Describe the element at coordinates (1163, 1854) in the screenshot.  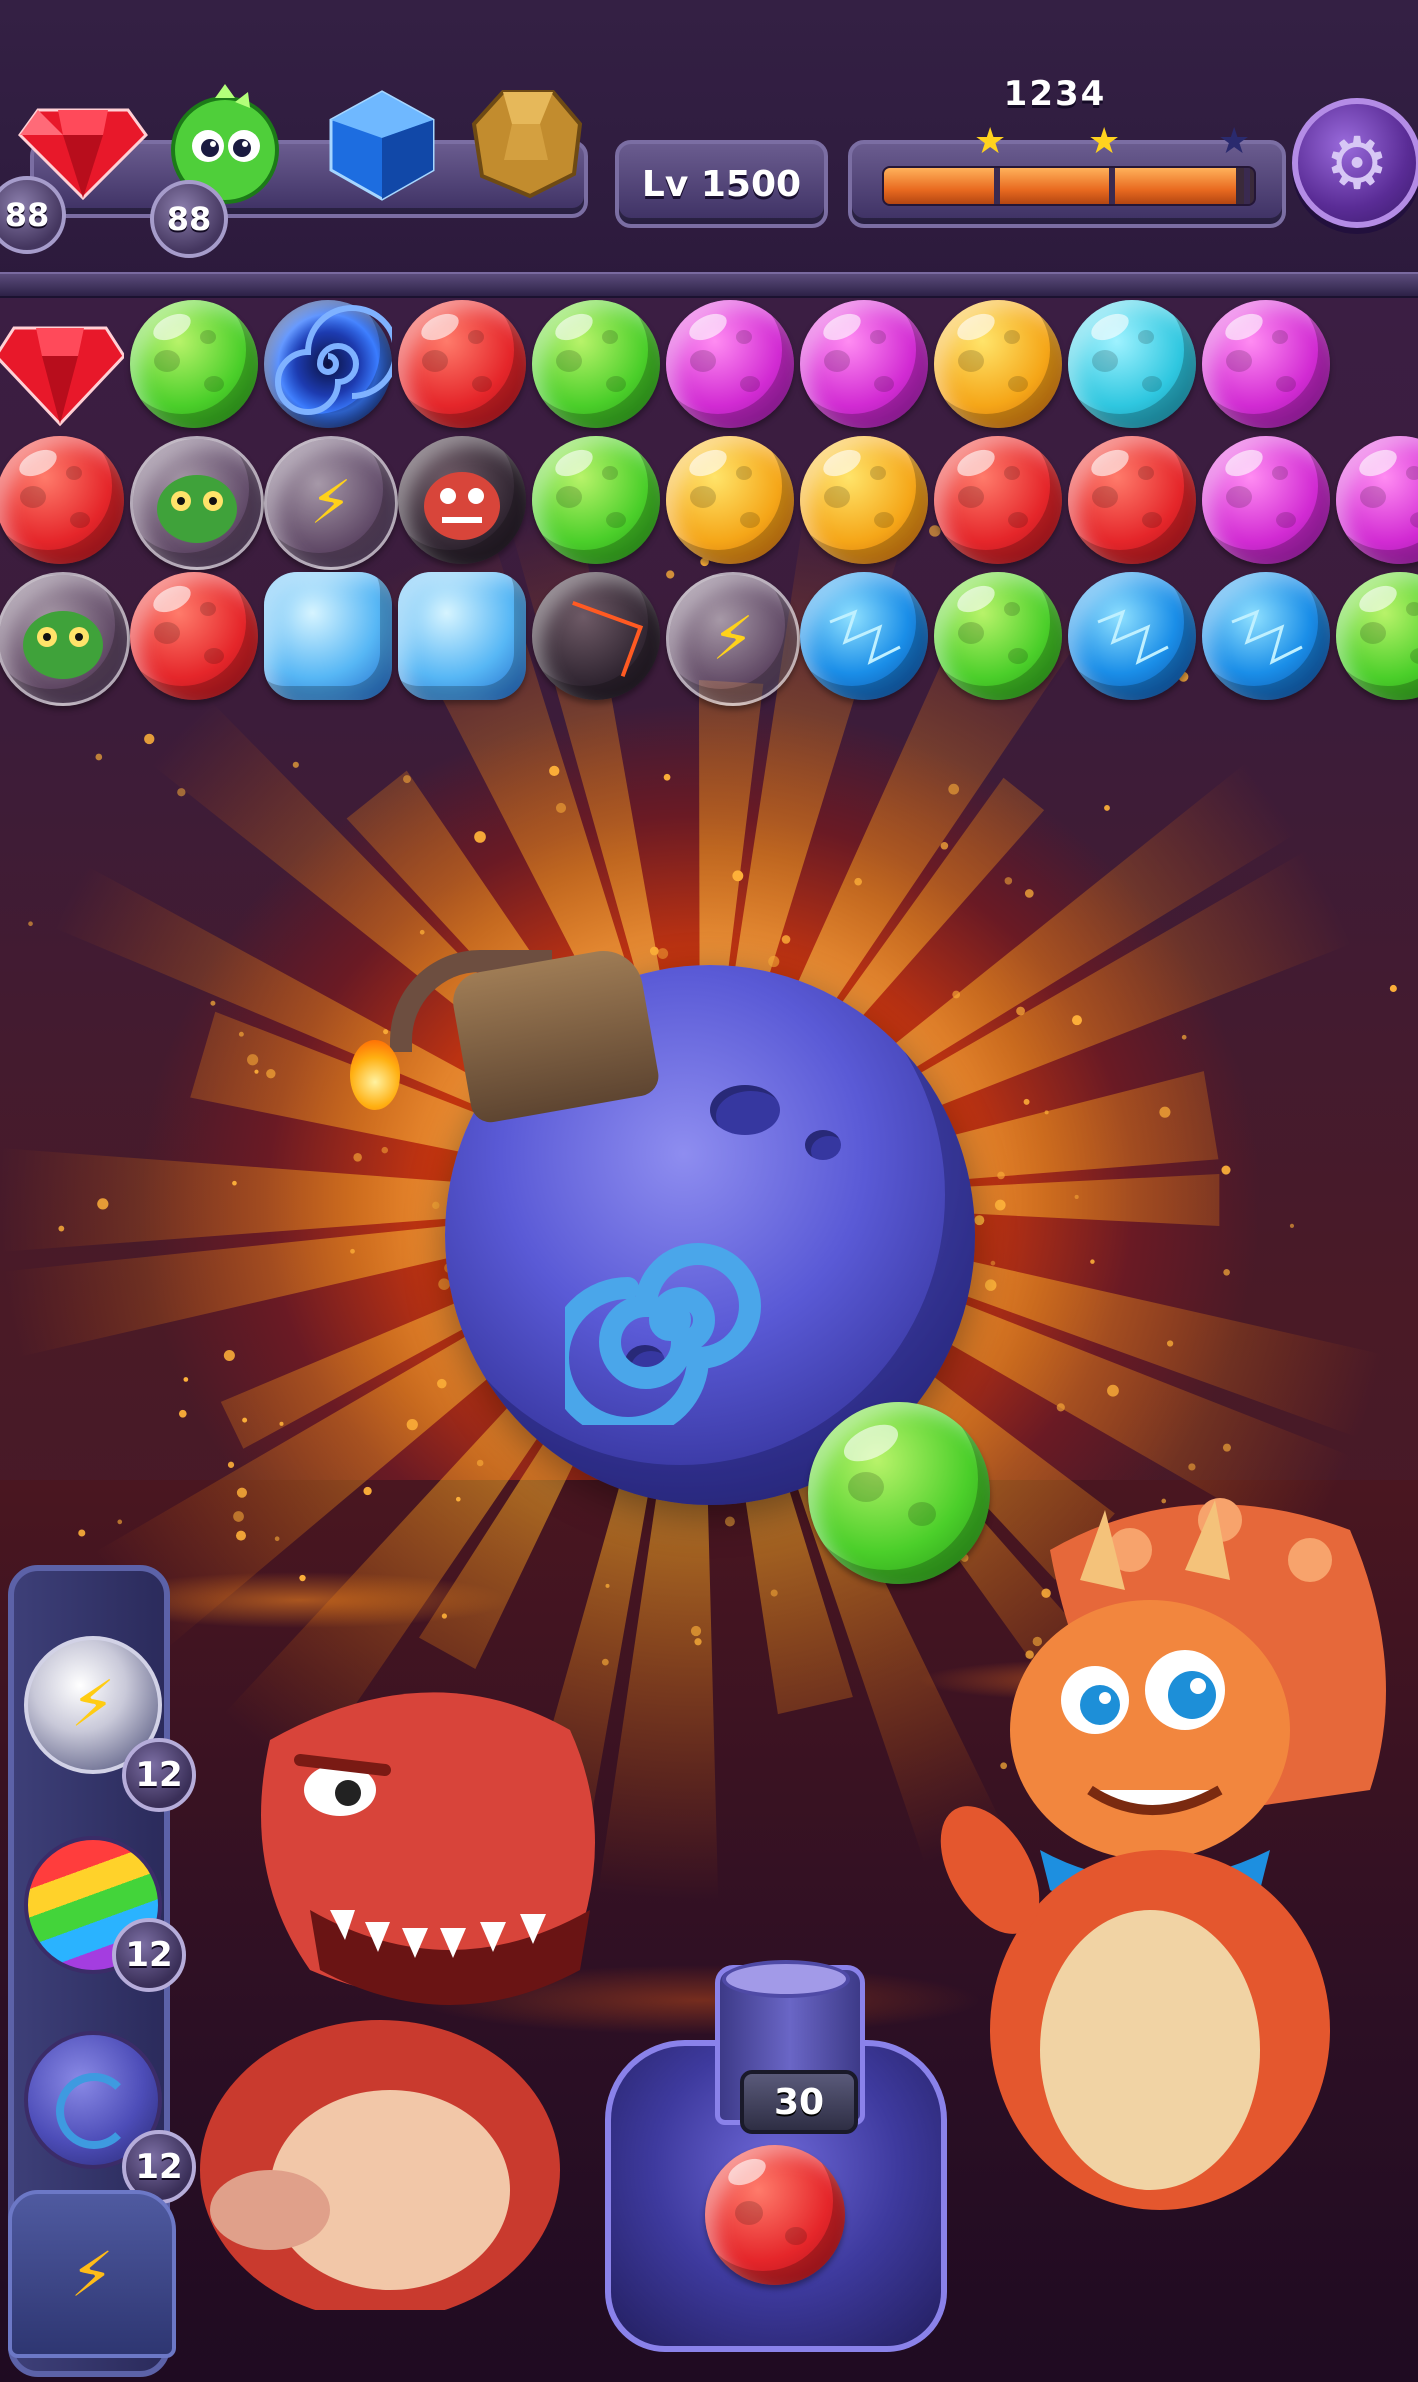
I see `orange-triceratops-character` at that location.